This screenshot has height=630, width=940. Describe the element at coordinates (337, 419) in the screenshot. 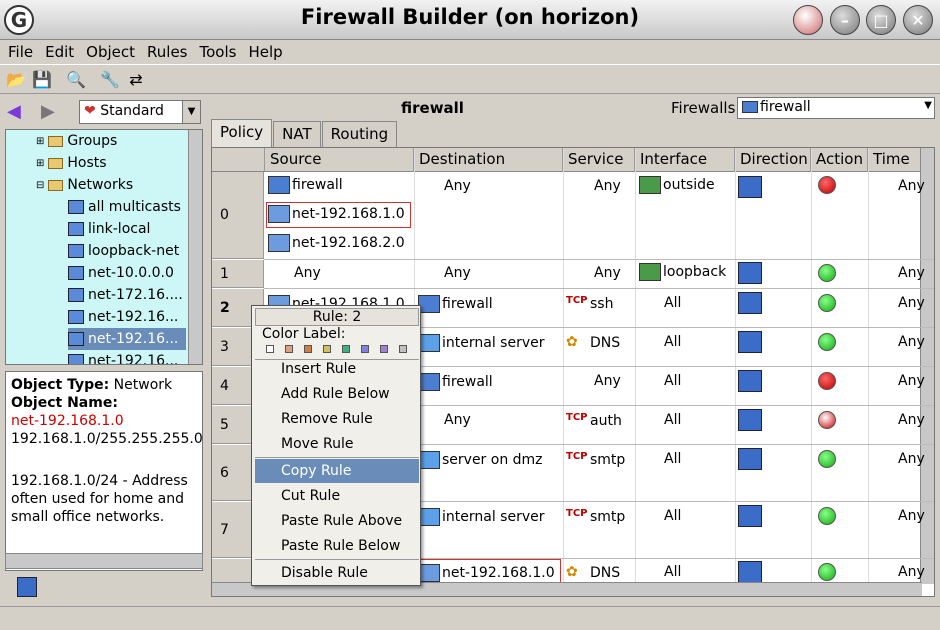

I see `menu-item-remove-rule: Remove Rule` at that location.